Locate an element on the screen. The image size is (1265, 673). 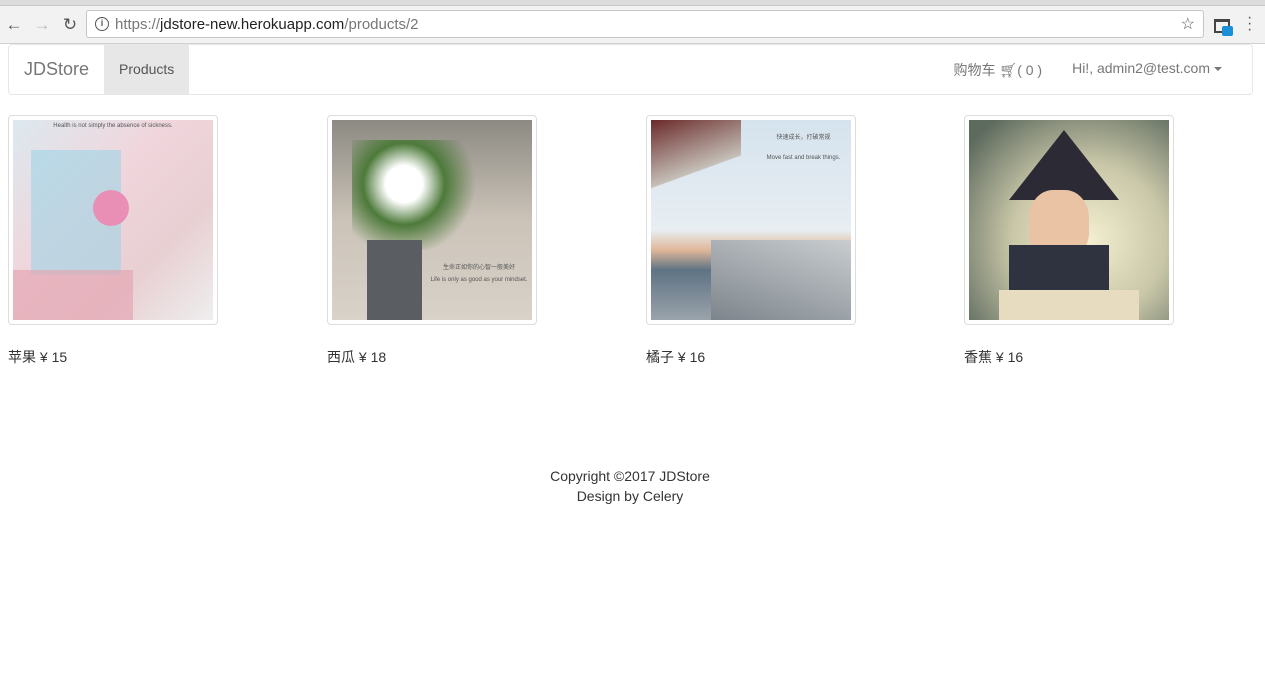
product-title: 橘子 ¥ 16 is located at coordinates (751, 357).